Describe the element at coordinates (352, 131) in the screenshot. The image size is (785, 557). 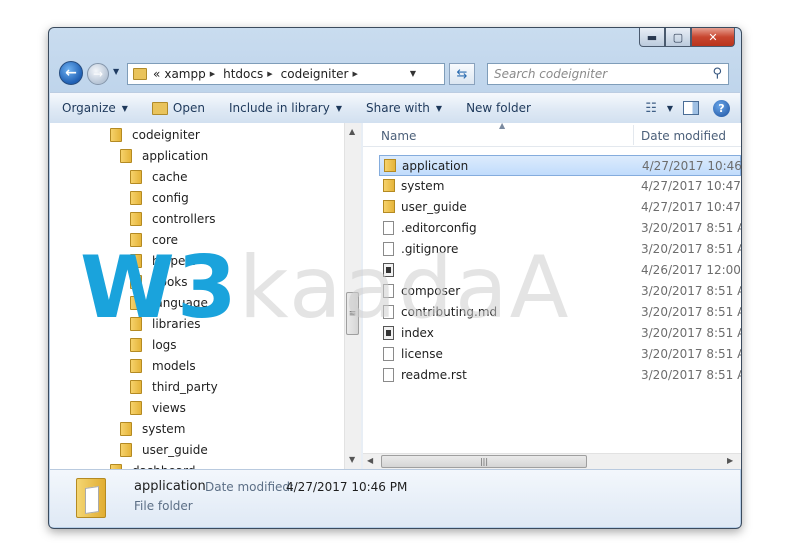
I see `scroll-up-icon: ▲` at that location.